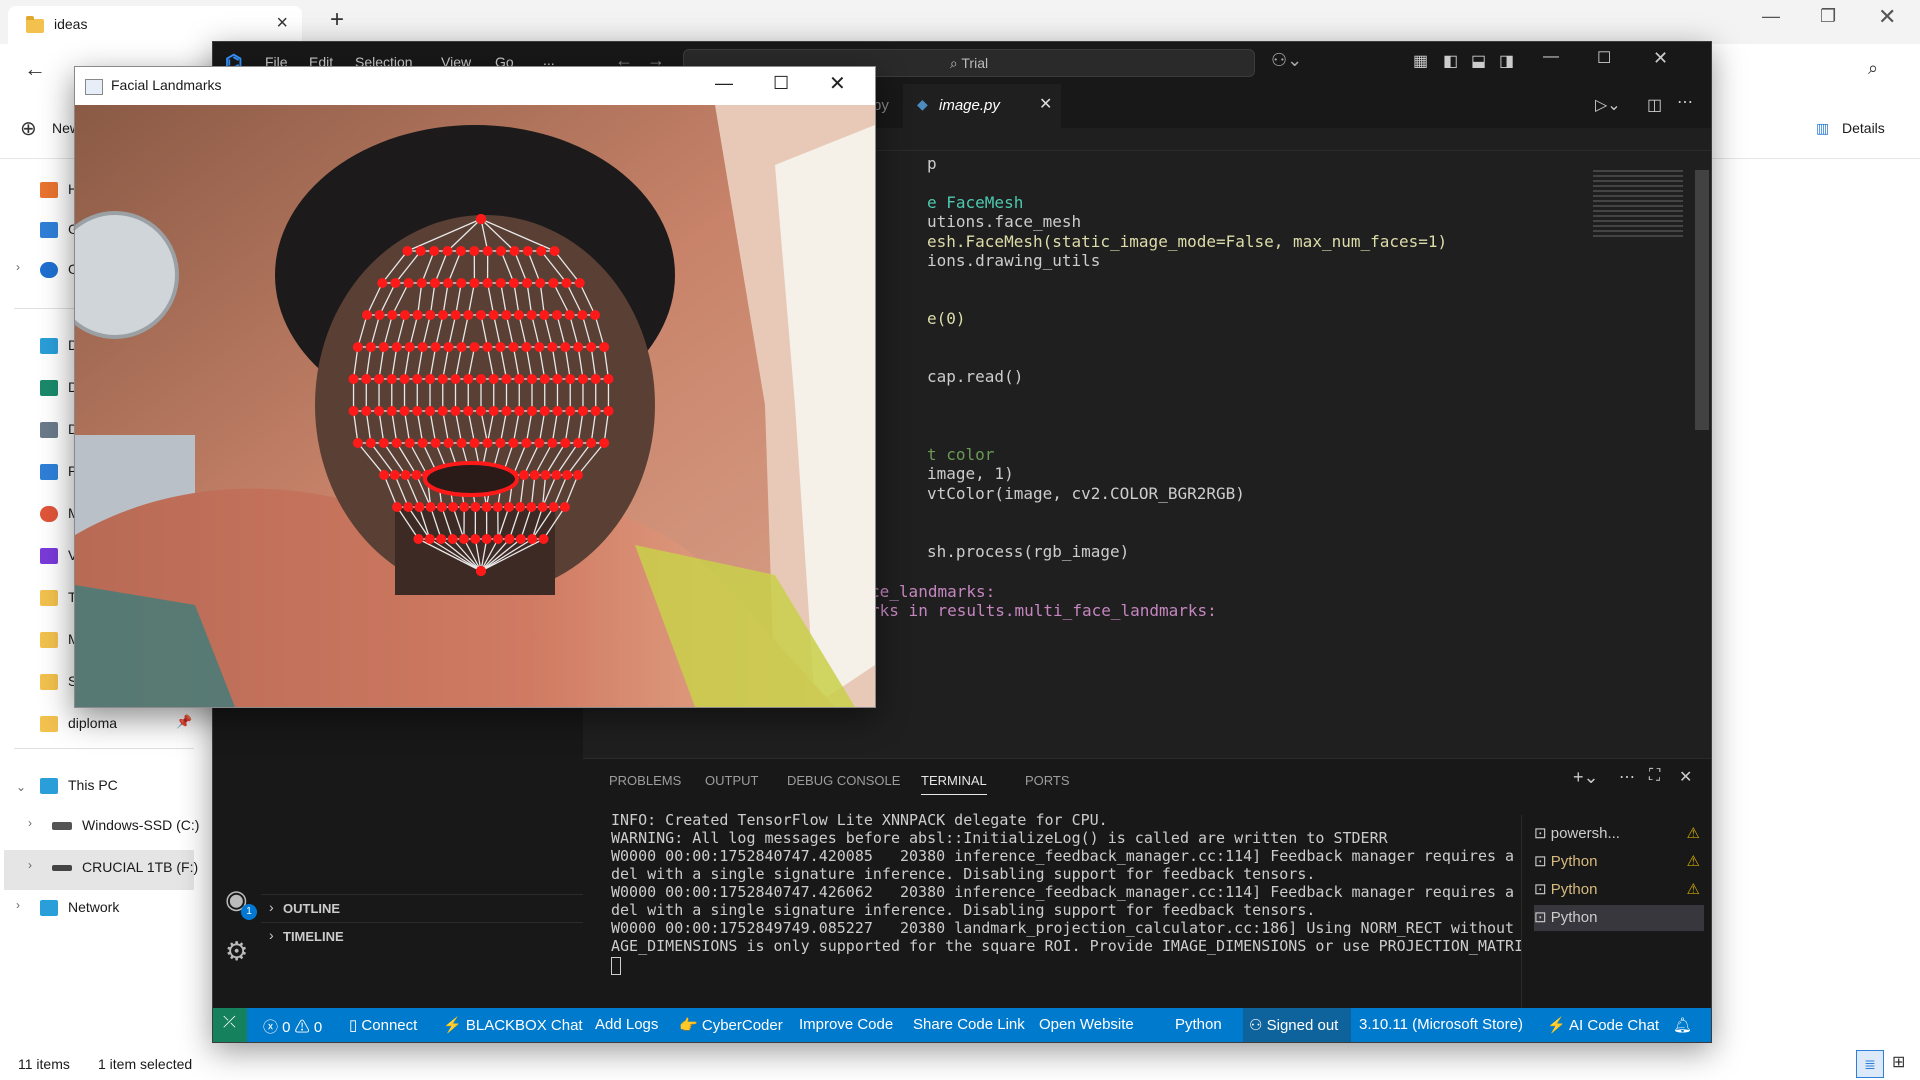 Image resolution: width=1920 pixels, height=1080 pixels. Describe the element at coordinates (292, 1026) in the screenshot. I see `errors-warnings: ⓧ 0 ⚠ 0` at that location.